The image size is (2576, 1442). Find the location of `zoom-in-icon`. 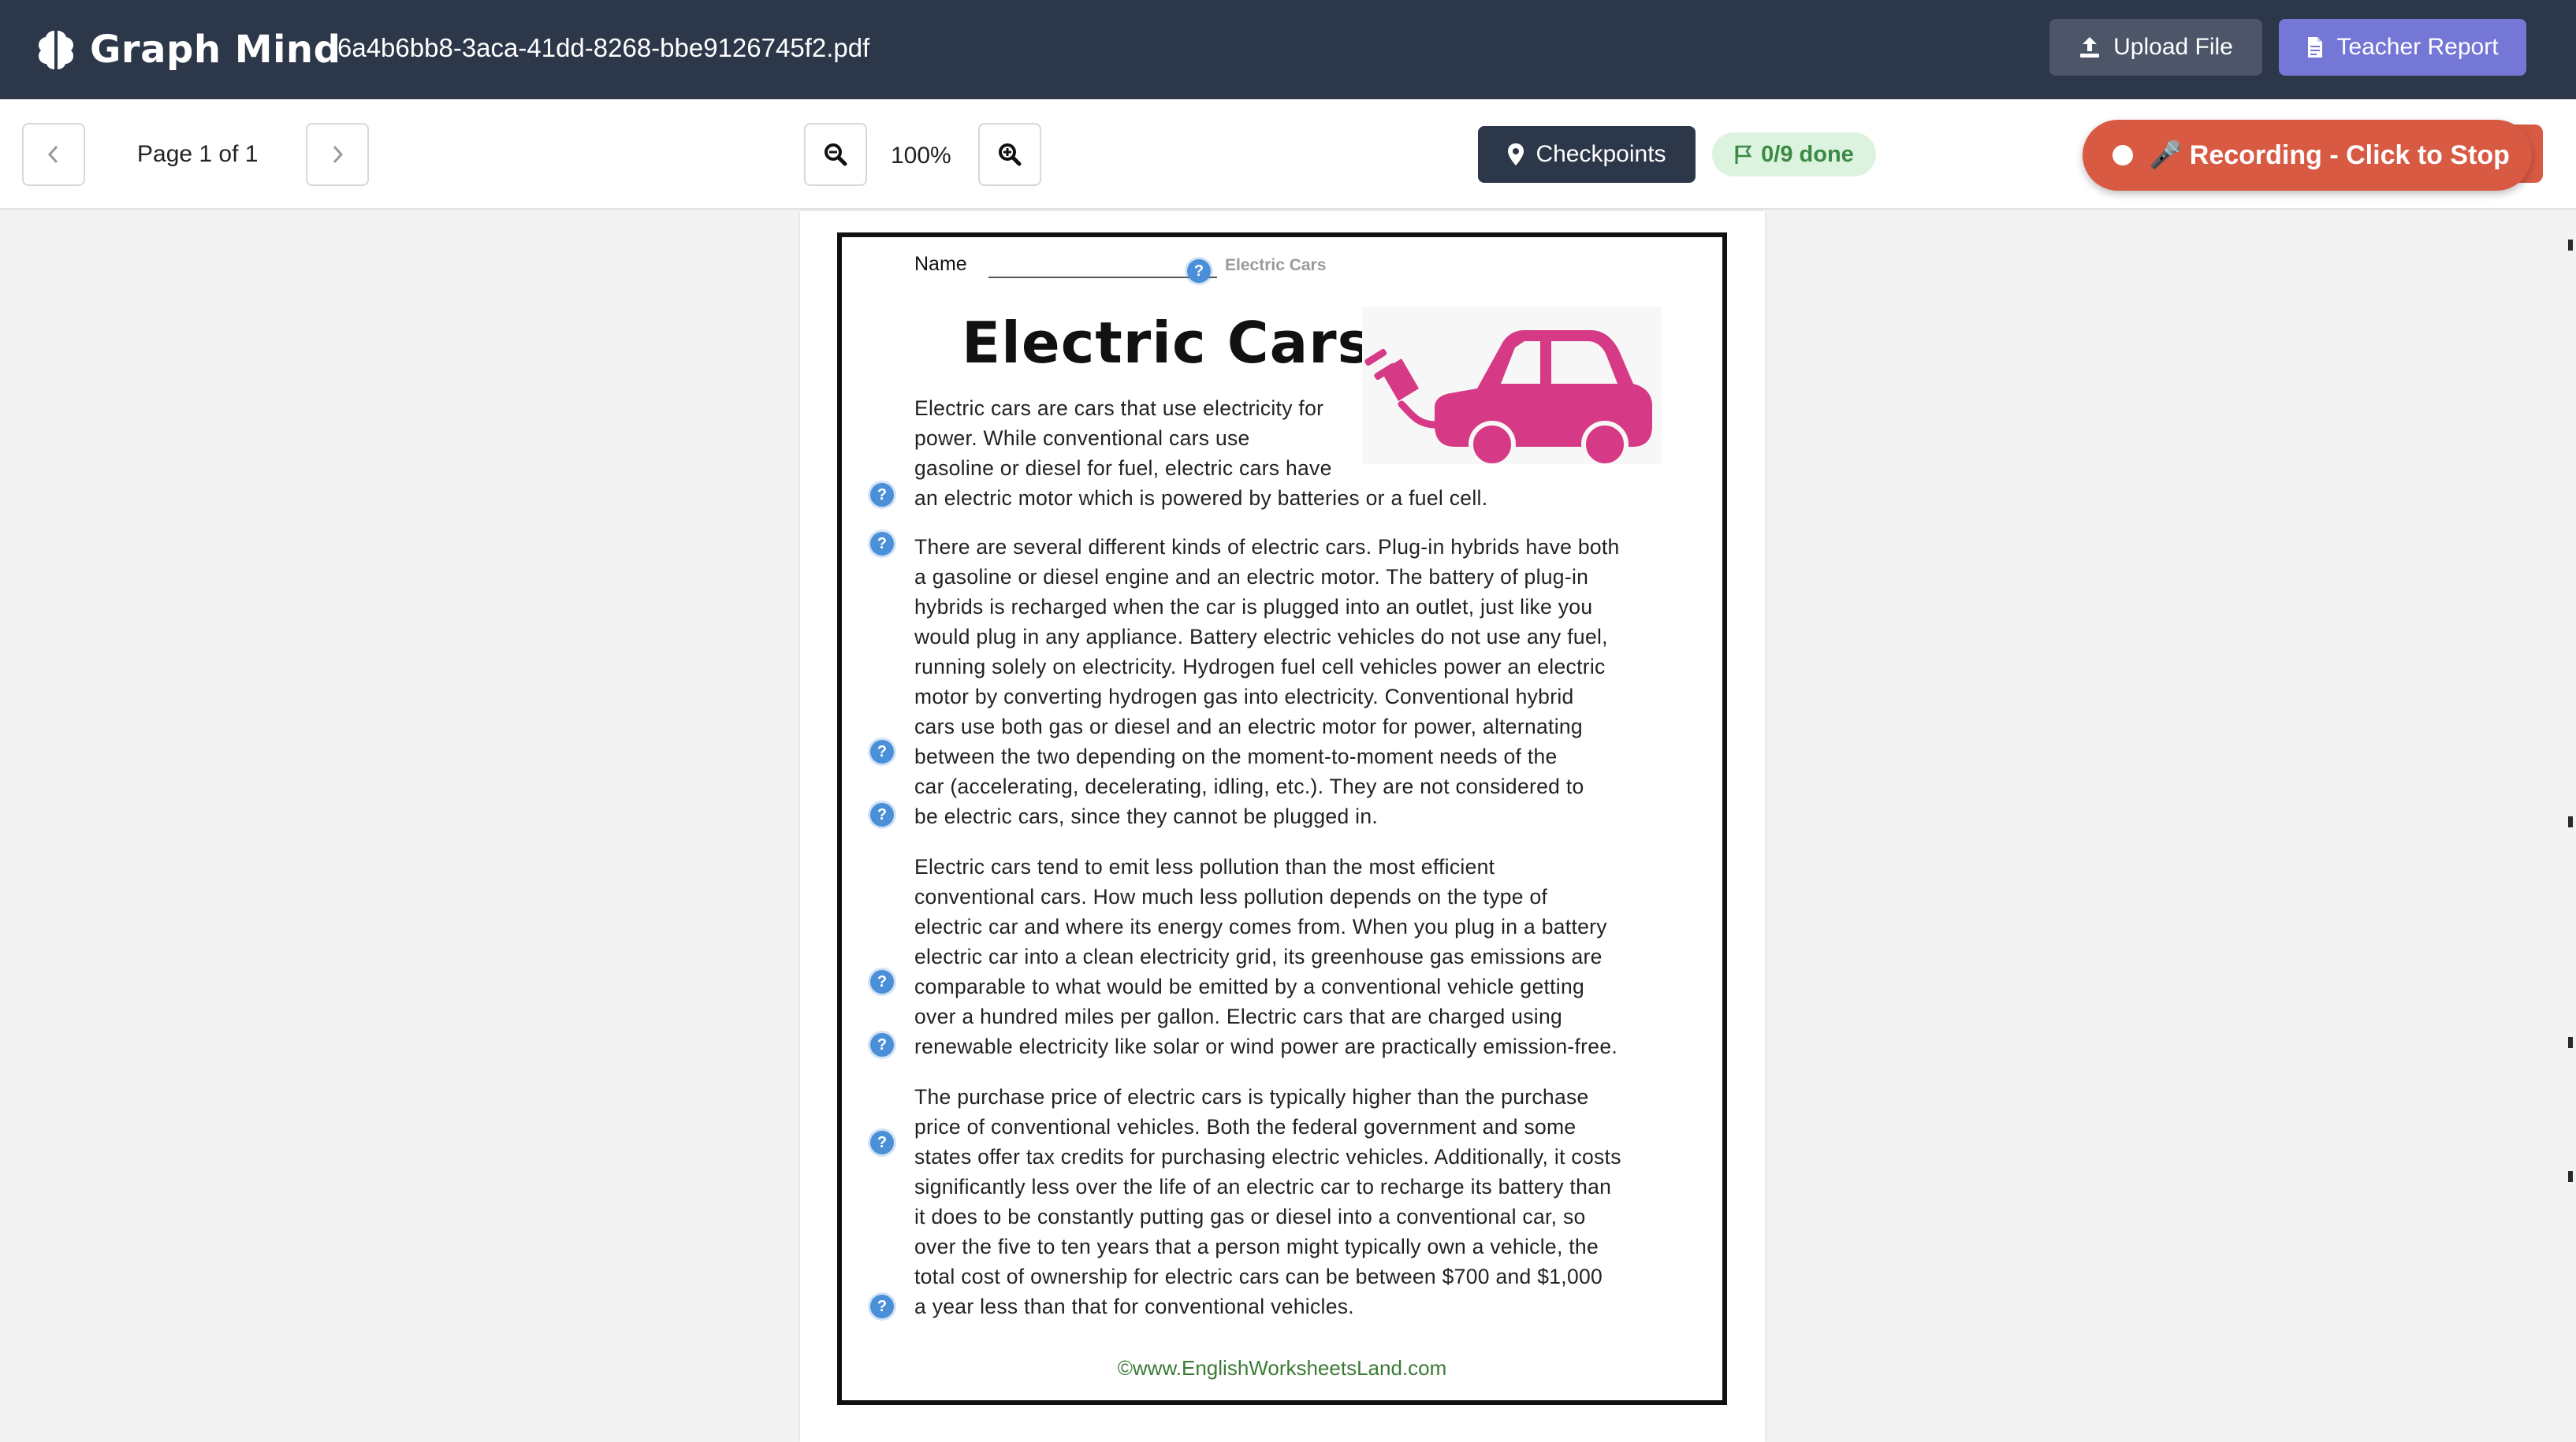

zoom-in-icon is located at coordinates (1010, 154).